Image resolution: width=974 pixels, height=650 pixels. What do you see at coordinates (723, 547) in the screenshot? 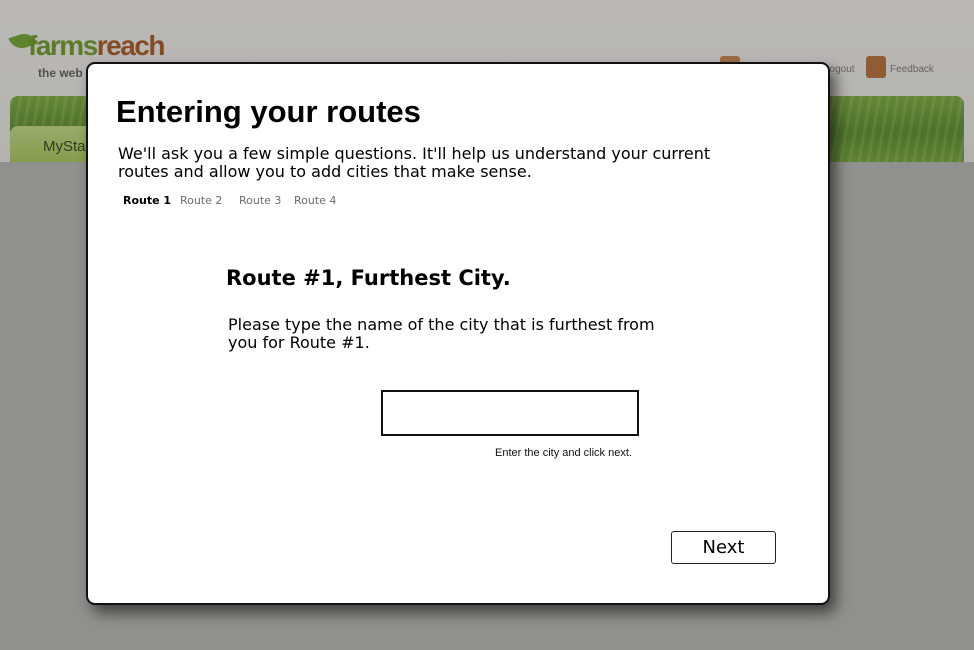
I see `next-button: Next` at bounding box center [723, 547].